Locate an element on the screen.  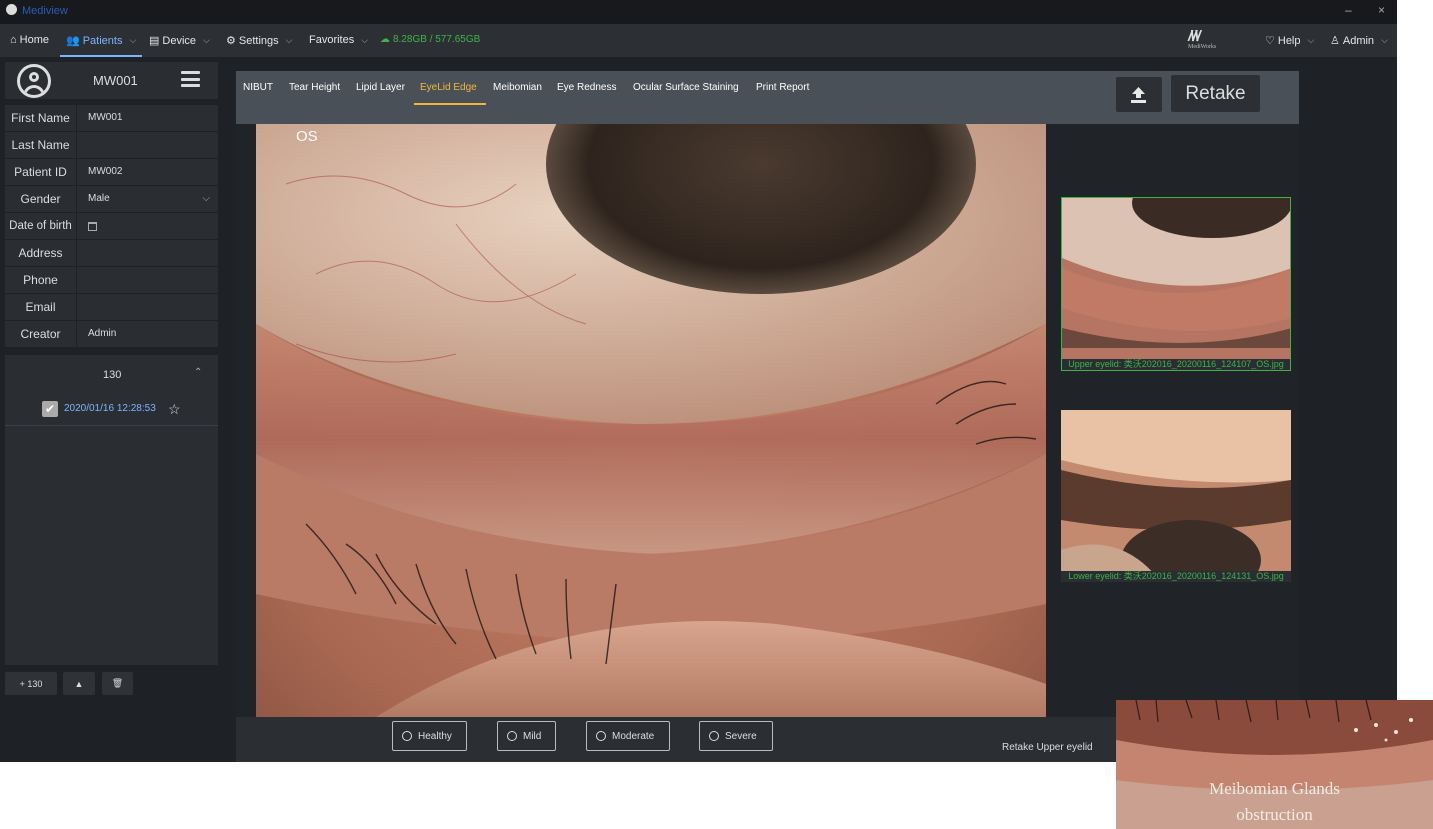
menu-favorites: Favorites ⌵ is located at coordinates (338, 40).